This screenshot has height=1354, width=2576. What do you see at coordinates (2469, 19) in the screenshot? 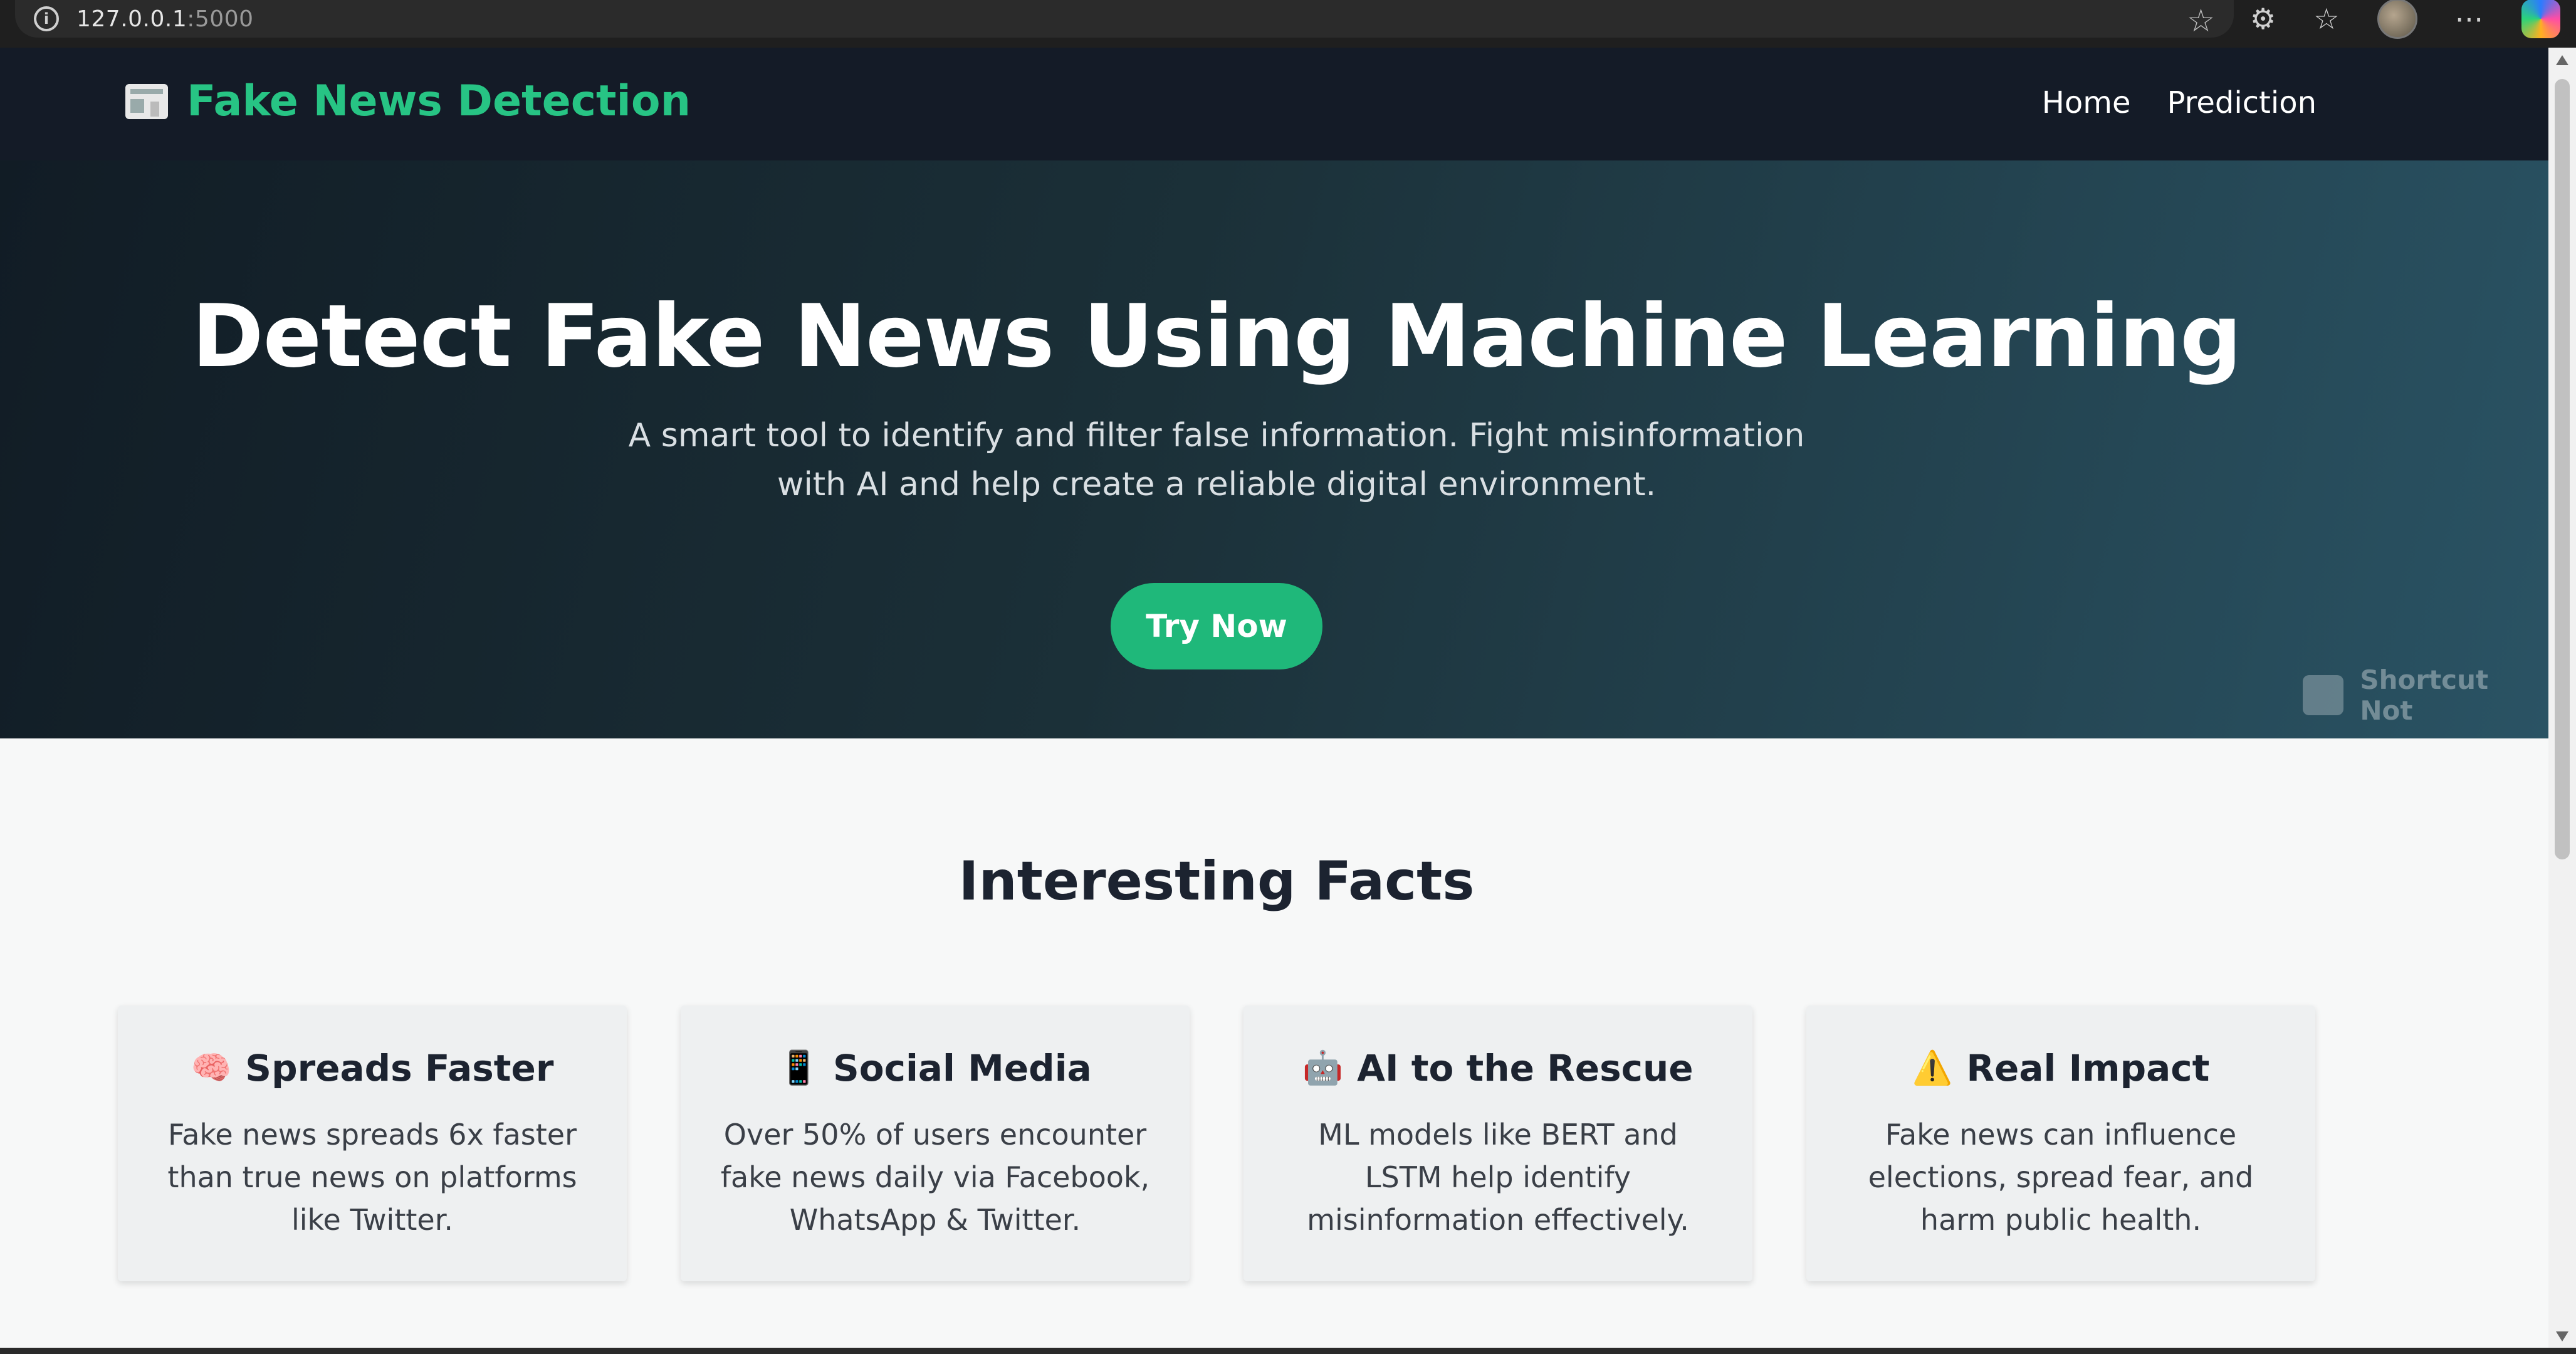
I see `more-menu-icon: ⋯` at bounding box center [2469, 19].